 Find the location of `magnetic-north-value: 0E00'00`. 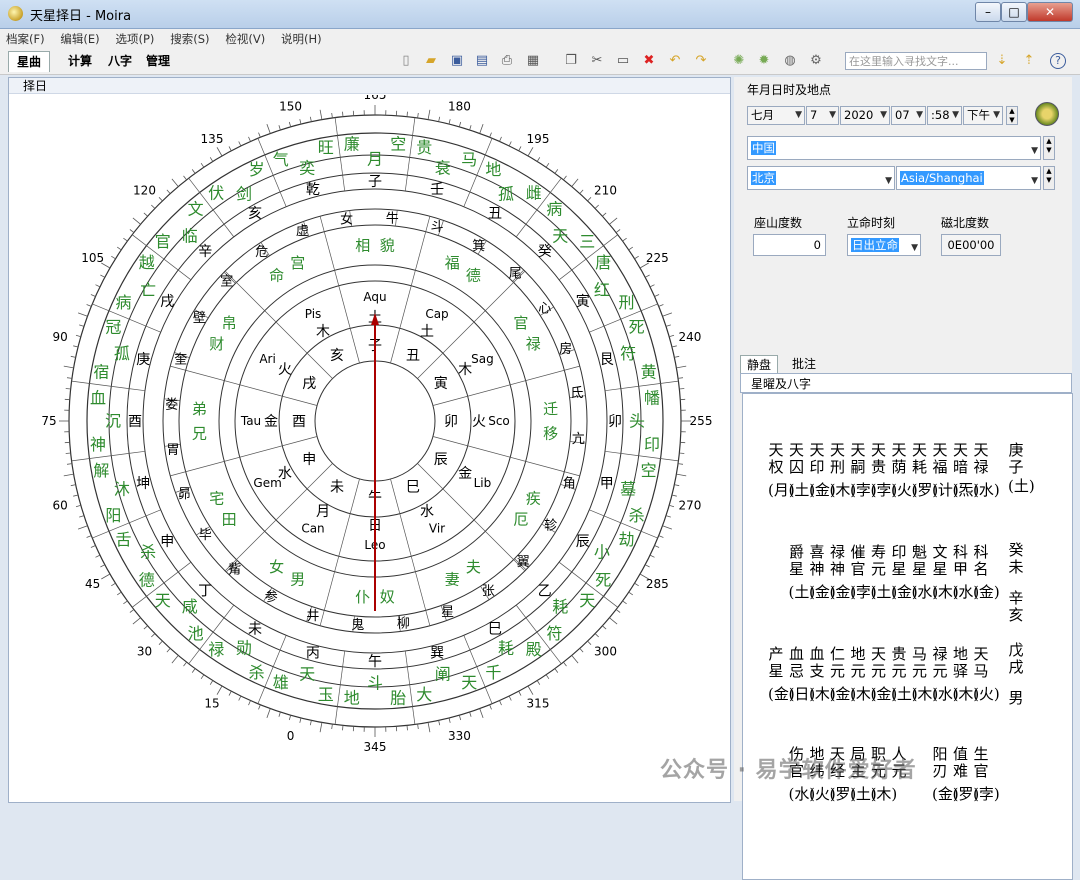

magnetic-north-value: 0E00'00 is located at coordinates (971, 245).